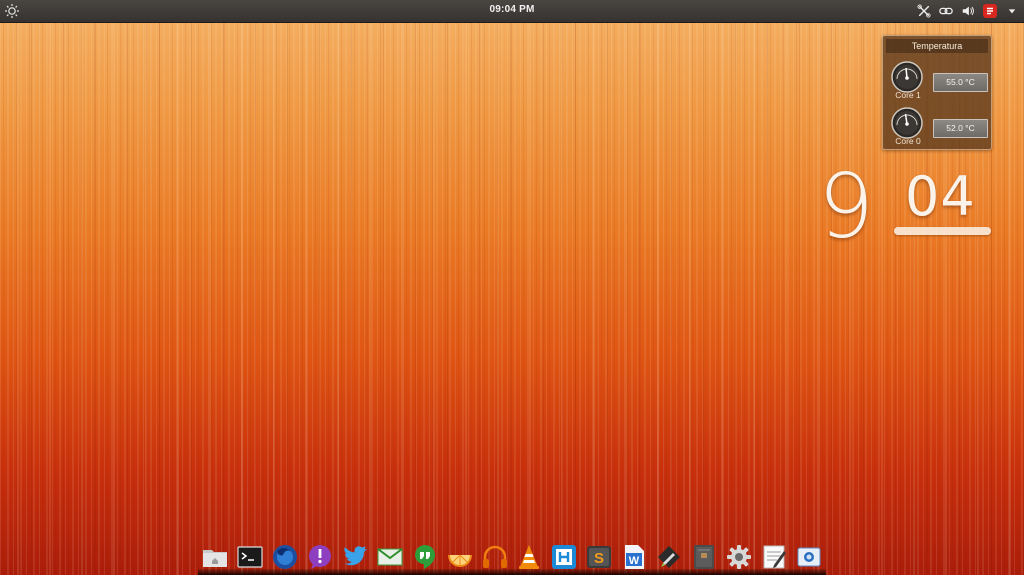 The image size is (1024, 575). I want to click on top-panel: 09:04 PM, so click(512, 11).